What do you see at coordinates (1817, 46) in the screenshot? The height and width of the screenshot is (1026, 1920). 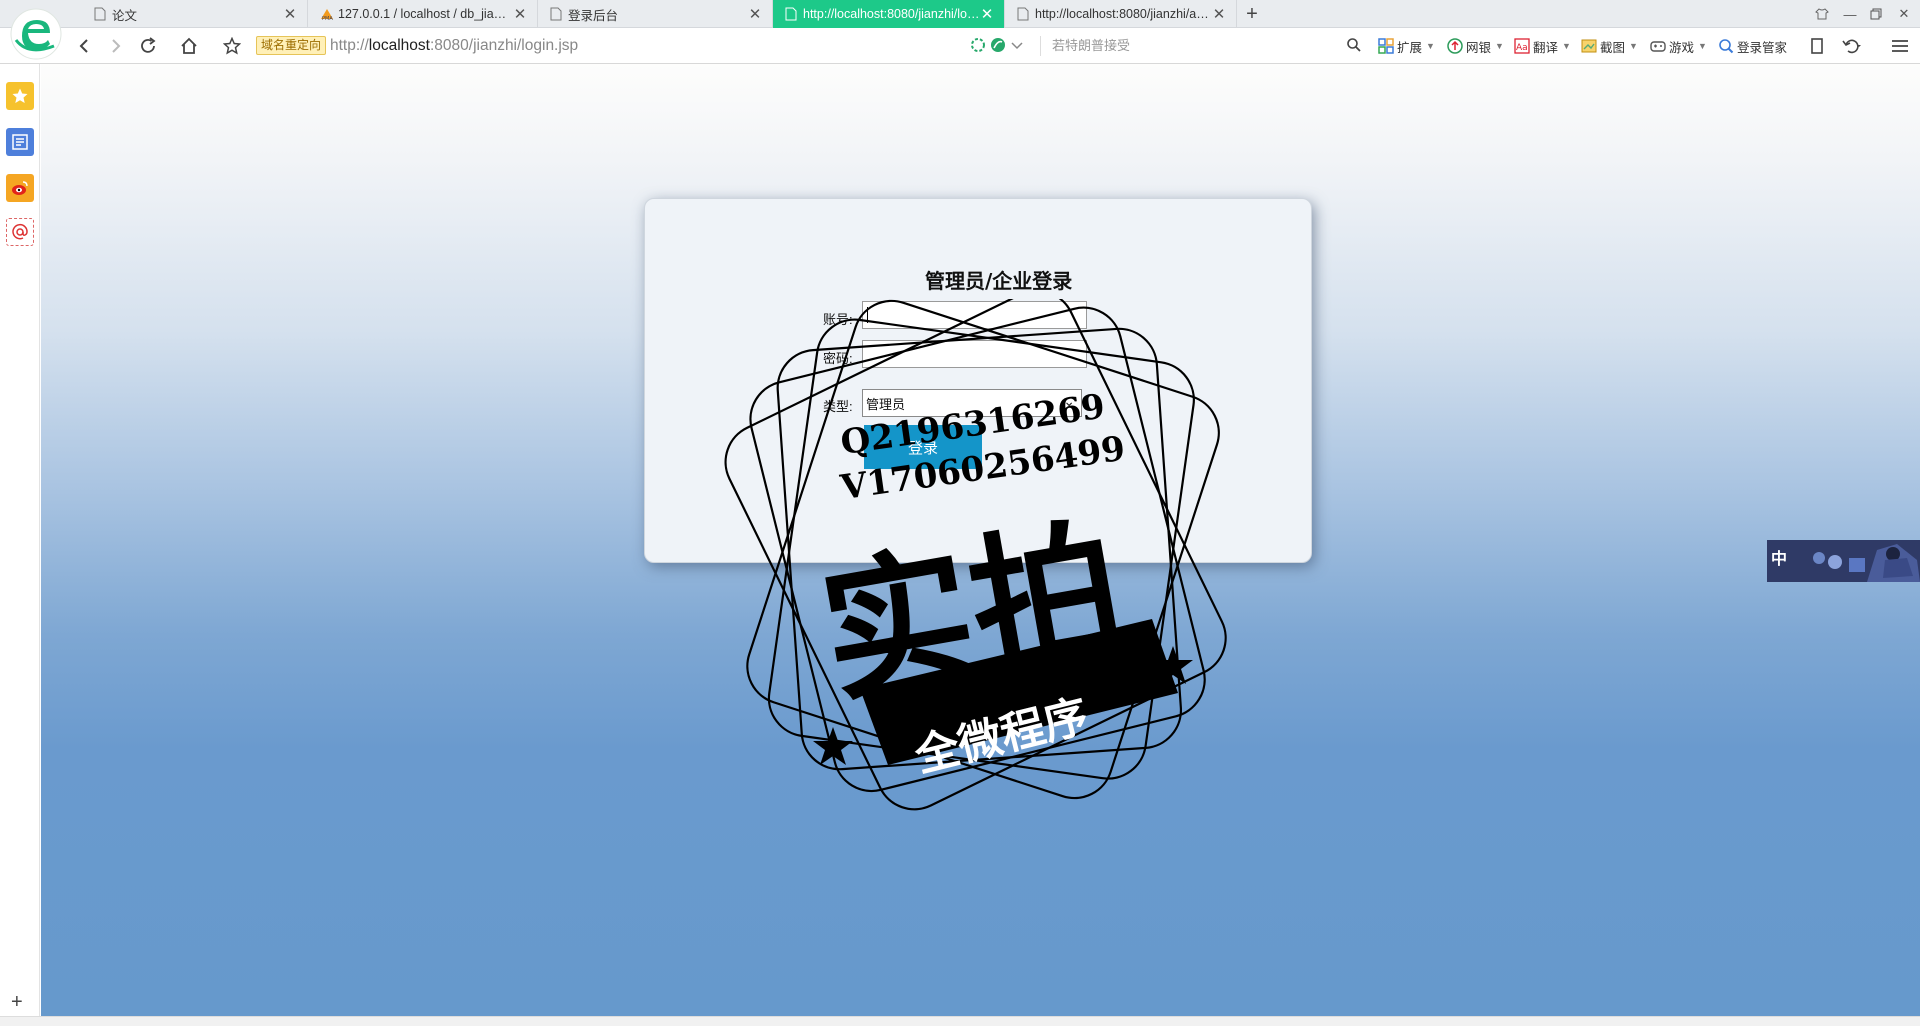 I see `reading-mode-icon` at bounding box center [1817, 46].